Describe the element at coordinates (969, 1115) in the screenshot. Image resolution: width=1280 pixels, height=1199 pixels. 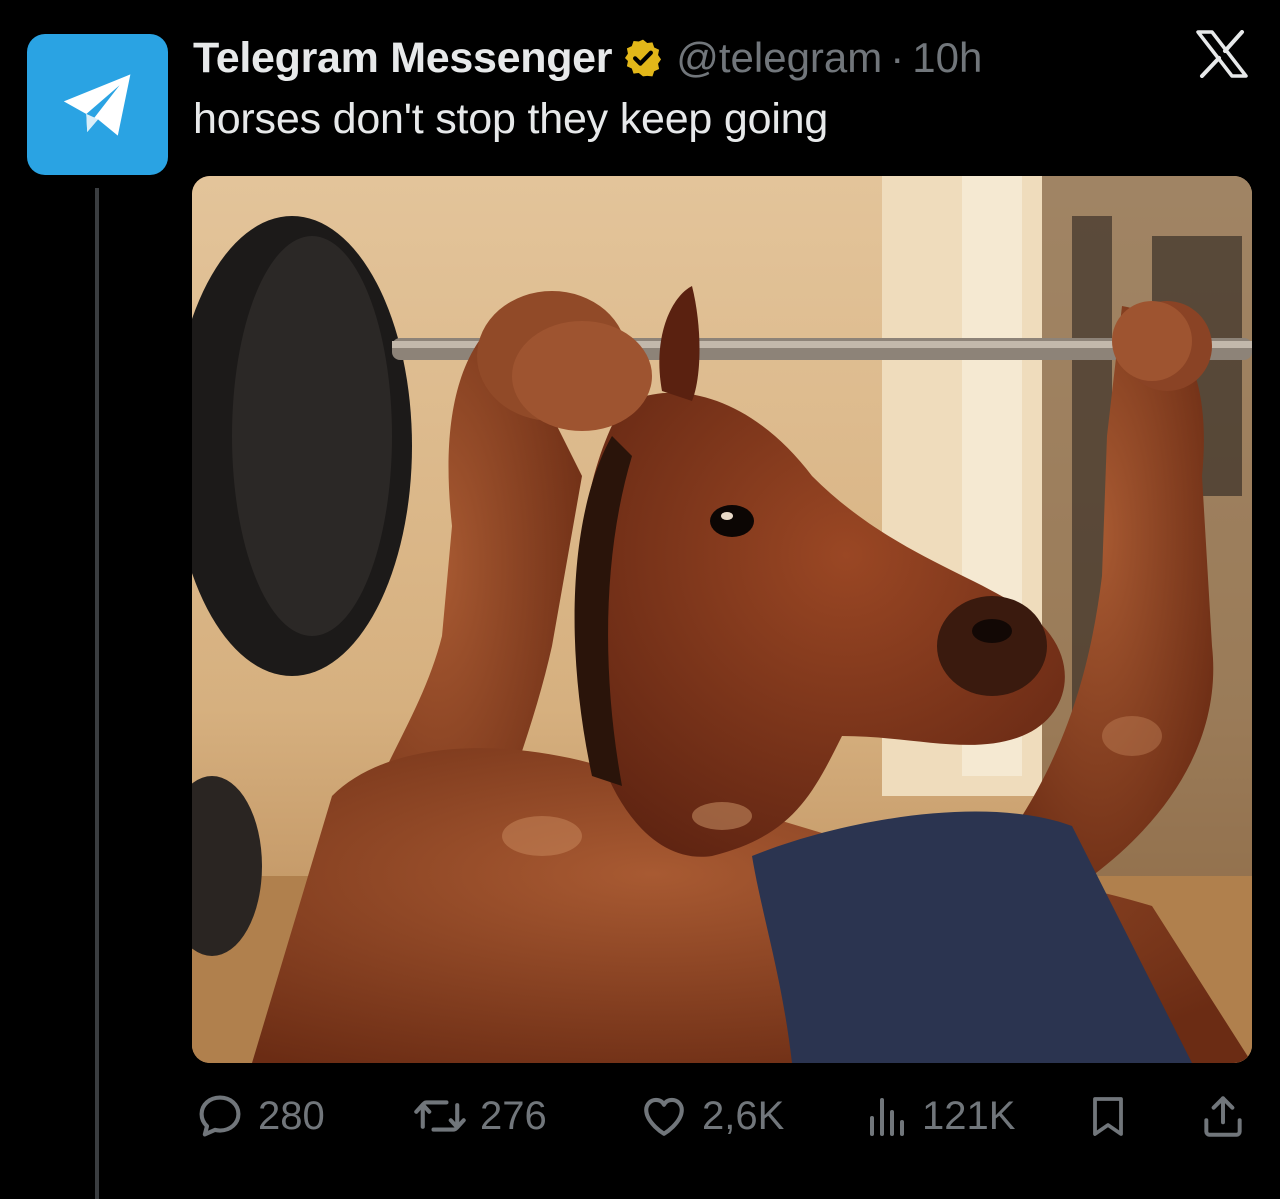
I see `views-count: 121K` at that location.